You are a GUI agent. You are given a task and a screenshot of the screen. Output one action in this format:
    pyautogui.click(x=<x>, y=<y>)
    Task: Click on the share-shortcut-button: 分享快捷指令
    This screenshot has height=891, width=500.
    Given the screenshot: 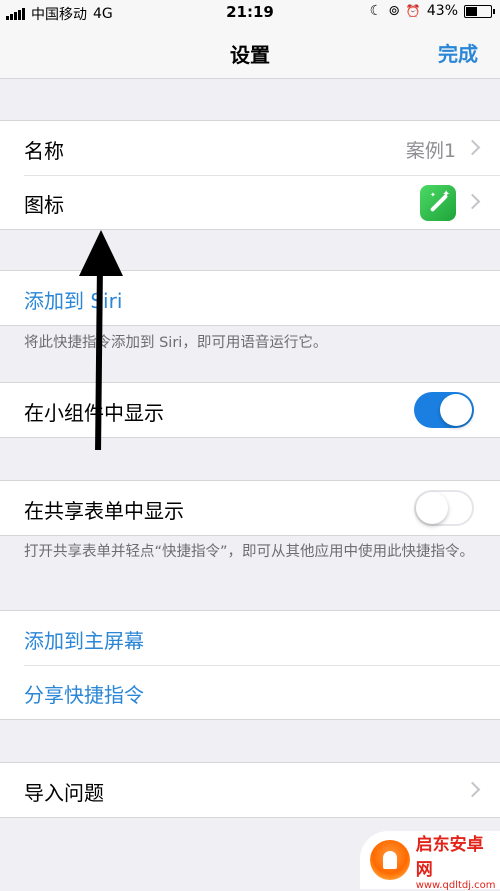 What is the action you would take?
    pyautogui.click(x=84, y=693)
    